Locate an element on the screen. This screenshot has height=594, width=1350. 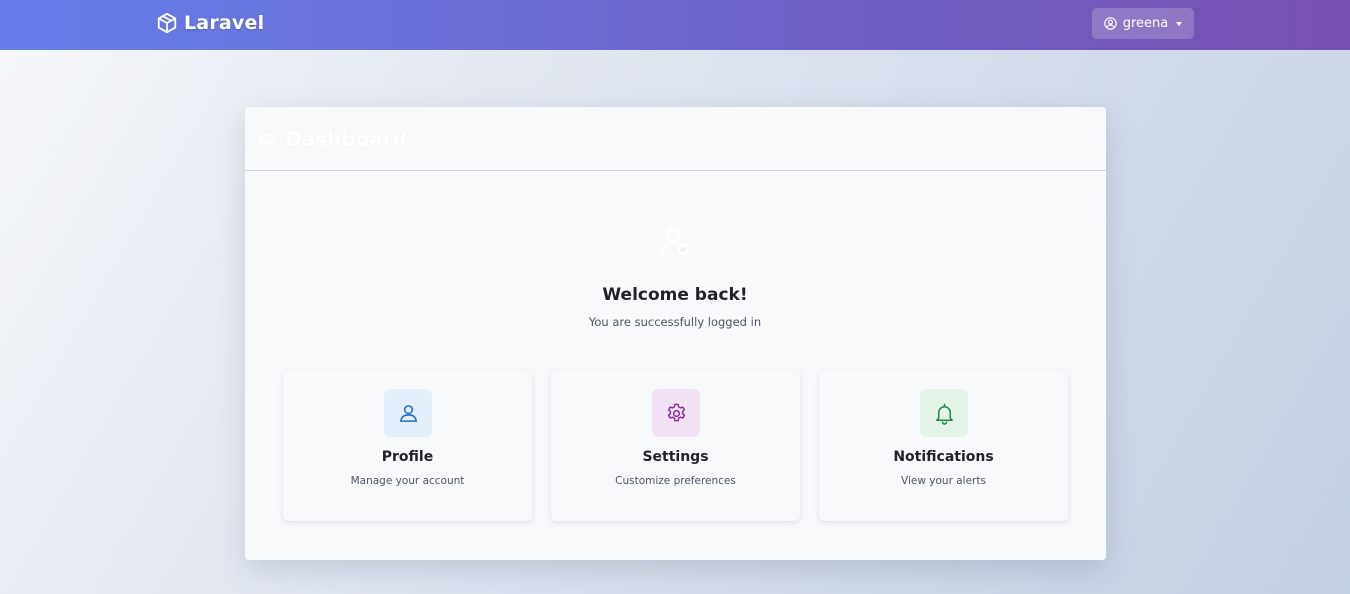
user-check-icon is located at coordinates (675, 241).